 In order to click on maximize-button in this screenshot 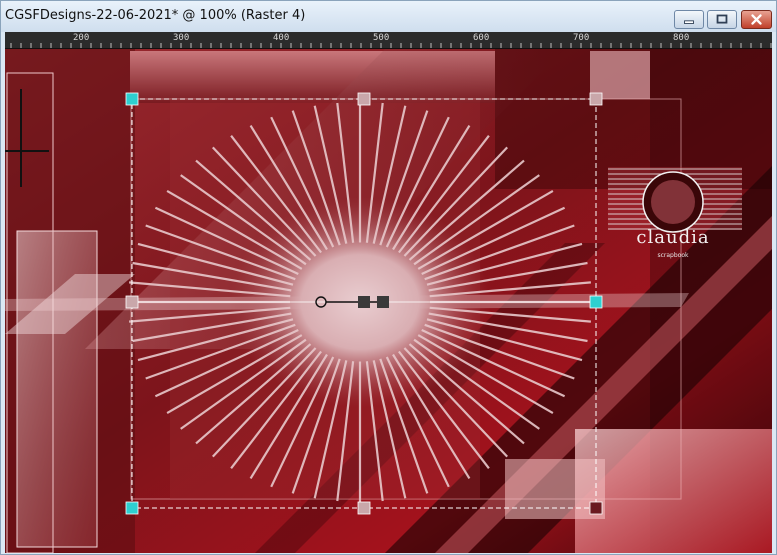, I will do `click(722, 19)`.